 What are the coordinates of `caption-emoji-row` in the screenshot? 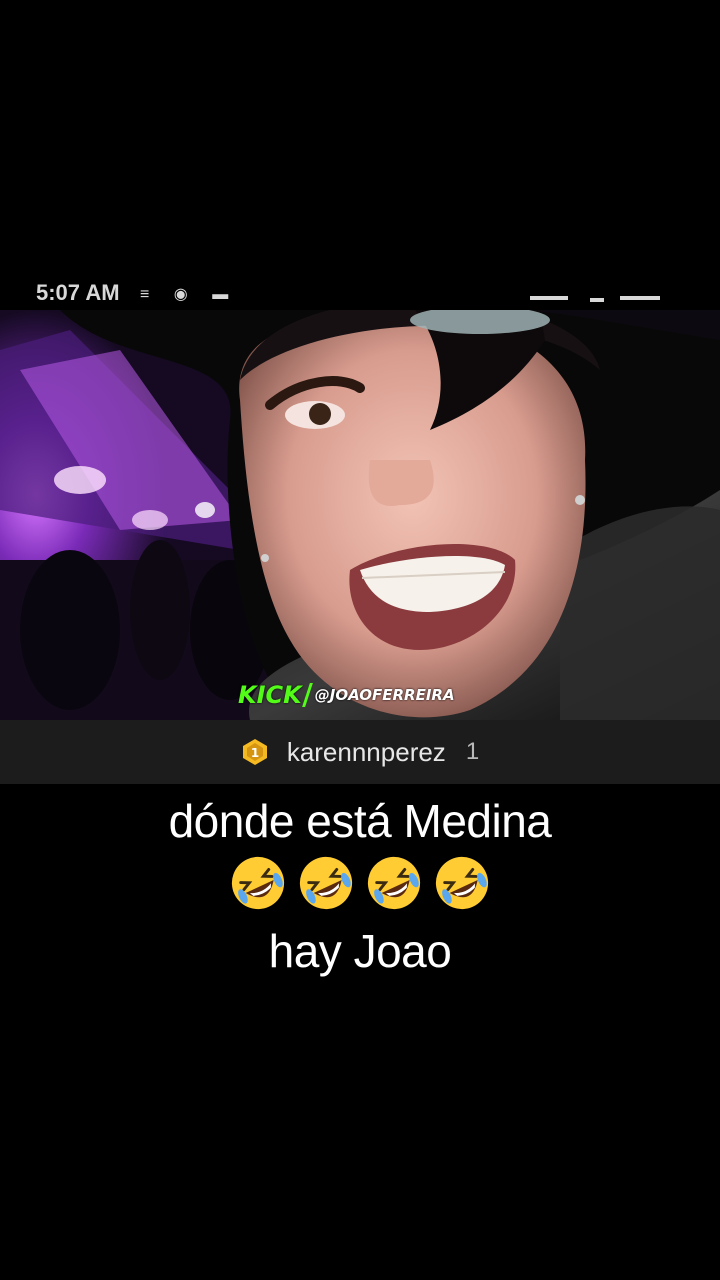 It's located at (360, 884).